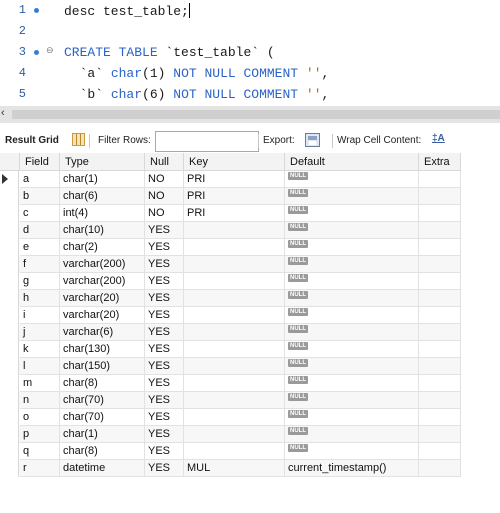 This screenshot has width=500, height=513. I want to click on wrap-text-icon: ‡A, so click(438, 138).